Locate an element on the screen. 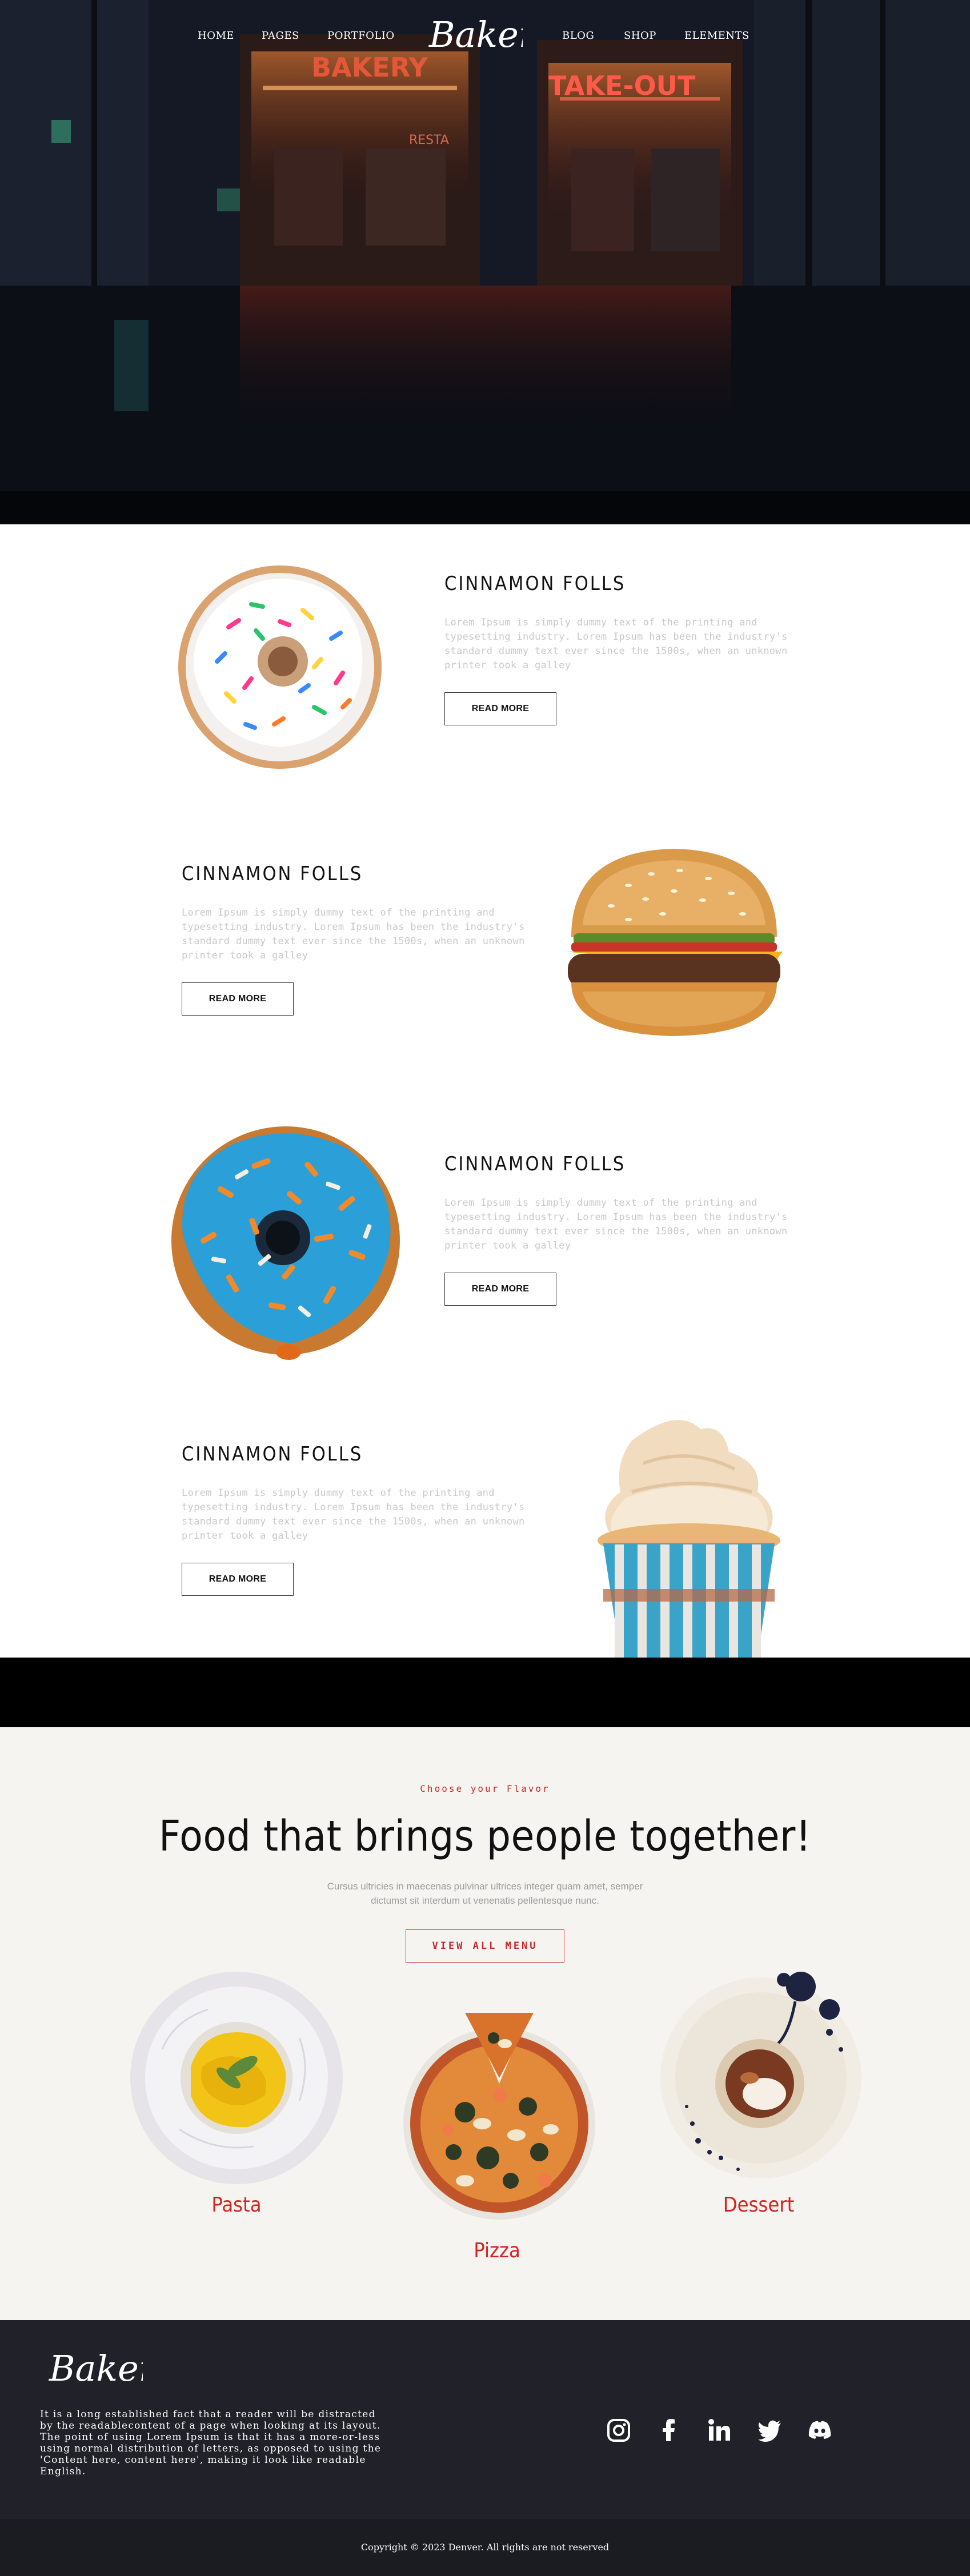 This screenshot has width=970, height=2576. nav-home: HOME is located at coordinates (216, 36).